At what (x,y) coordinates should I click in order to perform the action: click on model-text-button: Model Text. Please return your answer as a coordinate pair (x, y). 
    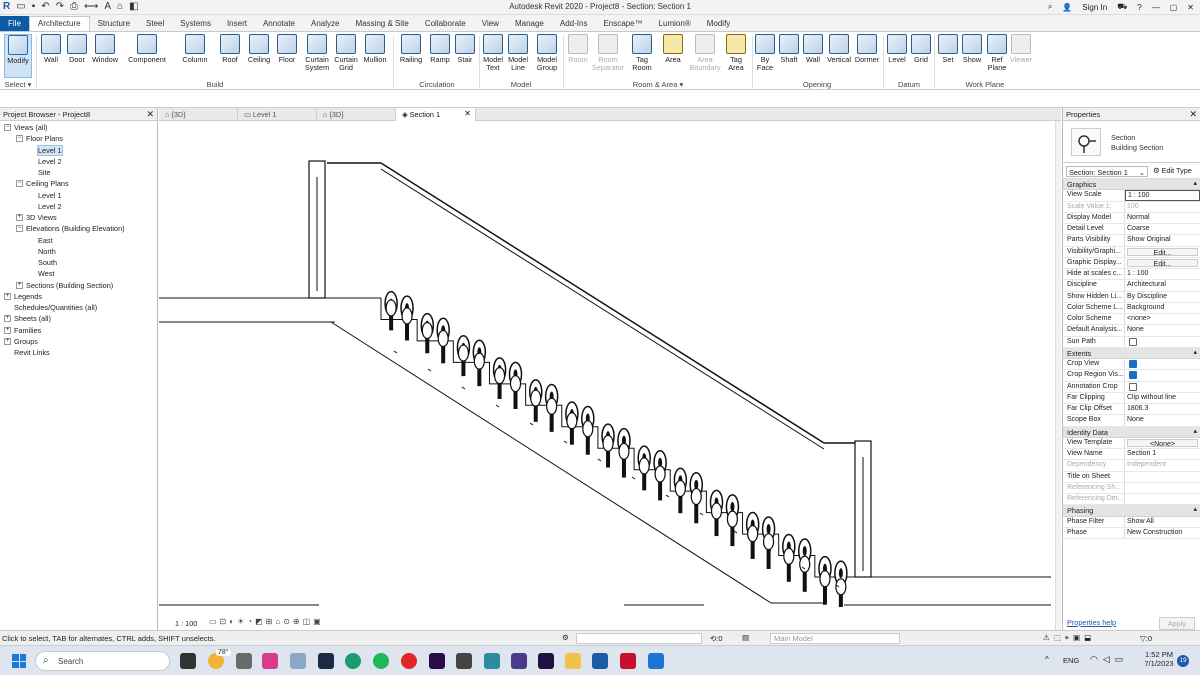
    Looking at the image, I should click on (493, 56).